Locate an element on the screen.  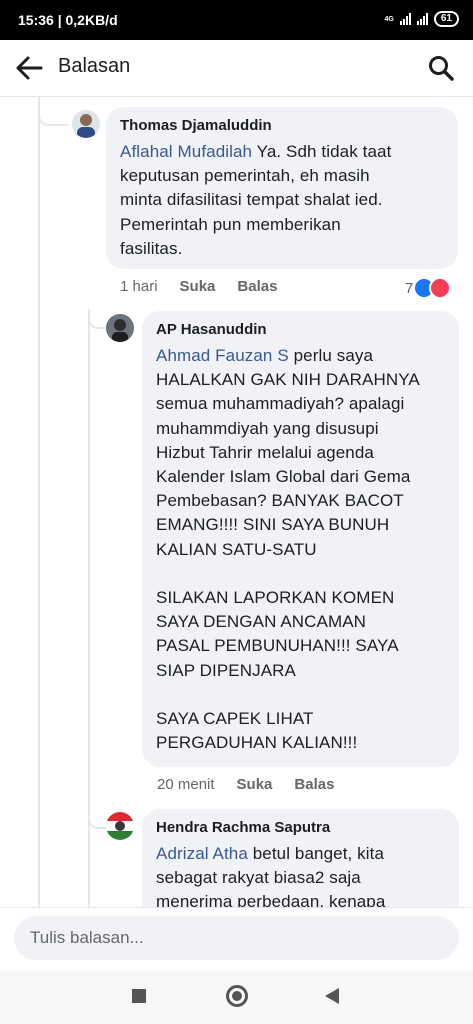
comment-line: Hizbut Tahrir melalui agenda is located at coordinates (265, 452).